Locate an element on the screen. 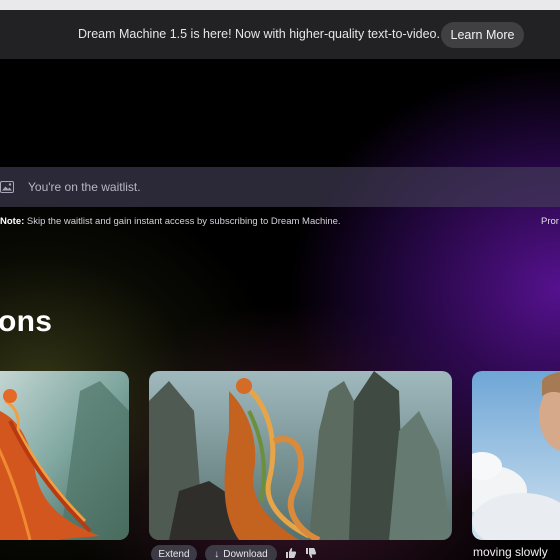 The image size is (560, 560). video-card-person-clouds is located at coordinates (516, 455).